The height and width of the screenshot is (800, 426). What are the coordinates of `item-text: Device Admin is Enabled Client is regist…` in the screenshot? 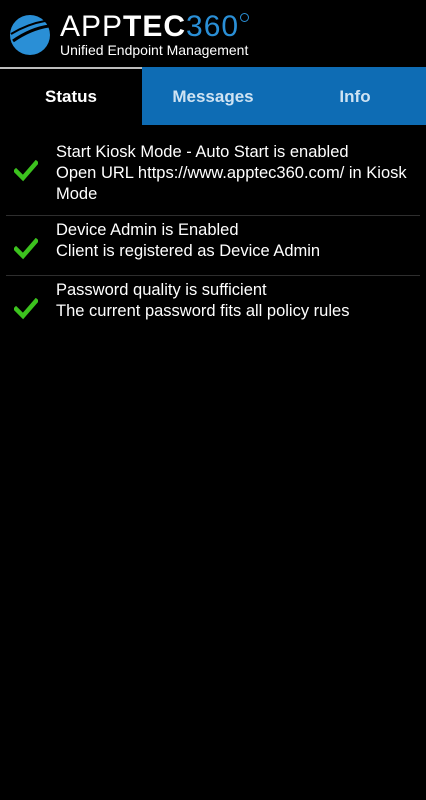 It's located at (238, 241).